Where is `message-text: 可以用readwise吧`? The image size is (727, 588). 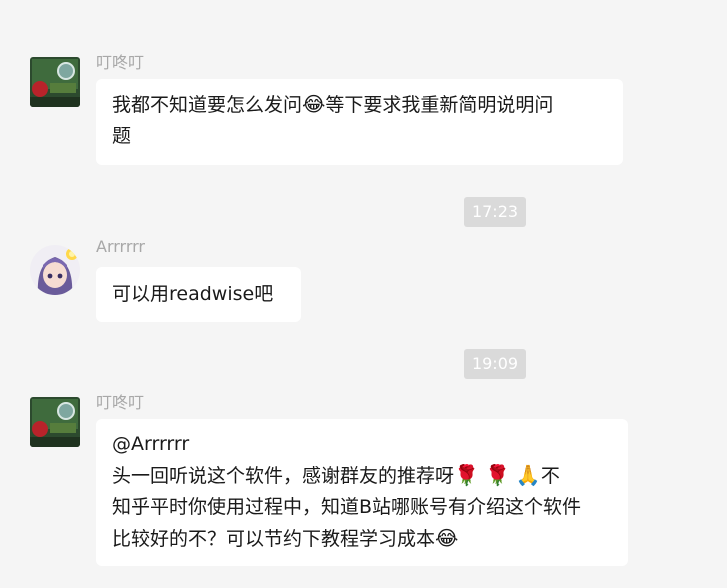
message-text: 可以用readwise吧 is located at coordinates (193, 294).